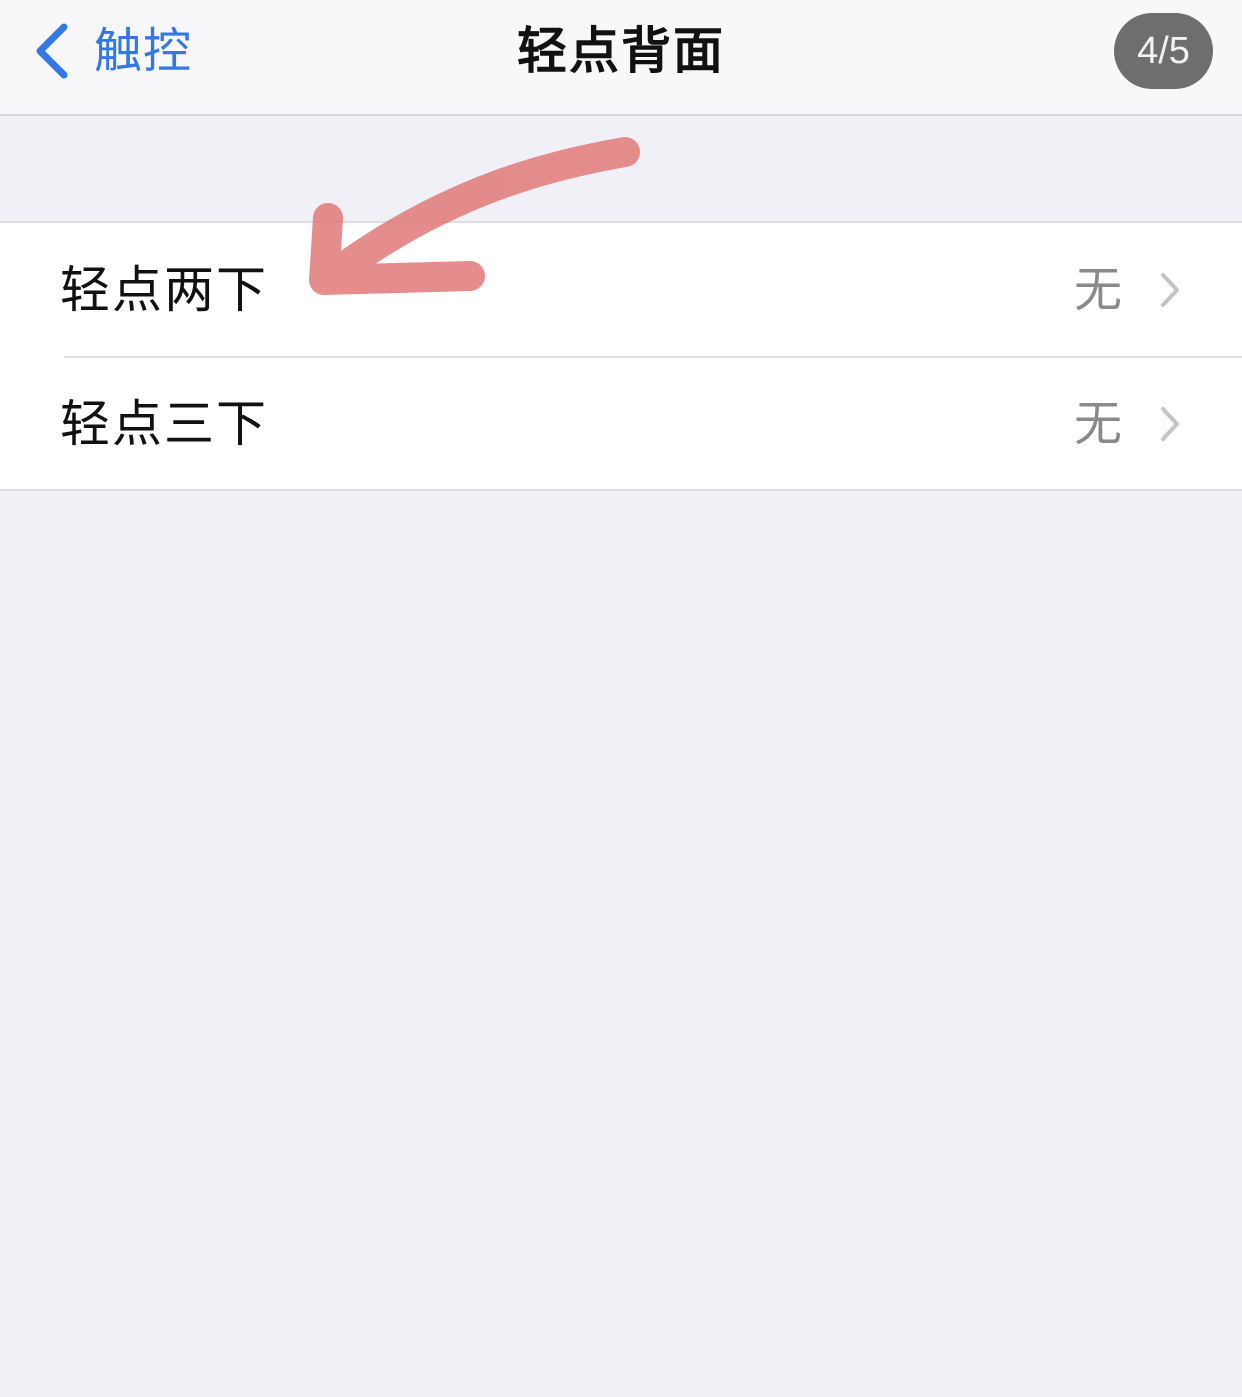 The width and height of the screenshot is (1242, 1397). What do you see at coordinates (1163, 51) in the screenshot?
I see `page-counter-badge: 4/5` at bounding box center [1163, 51].